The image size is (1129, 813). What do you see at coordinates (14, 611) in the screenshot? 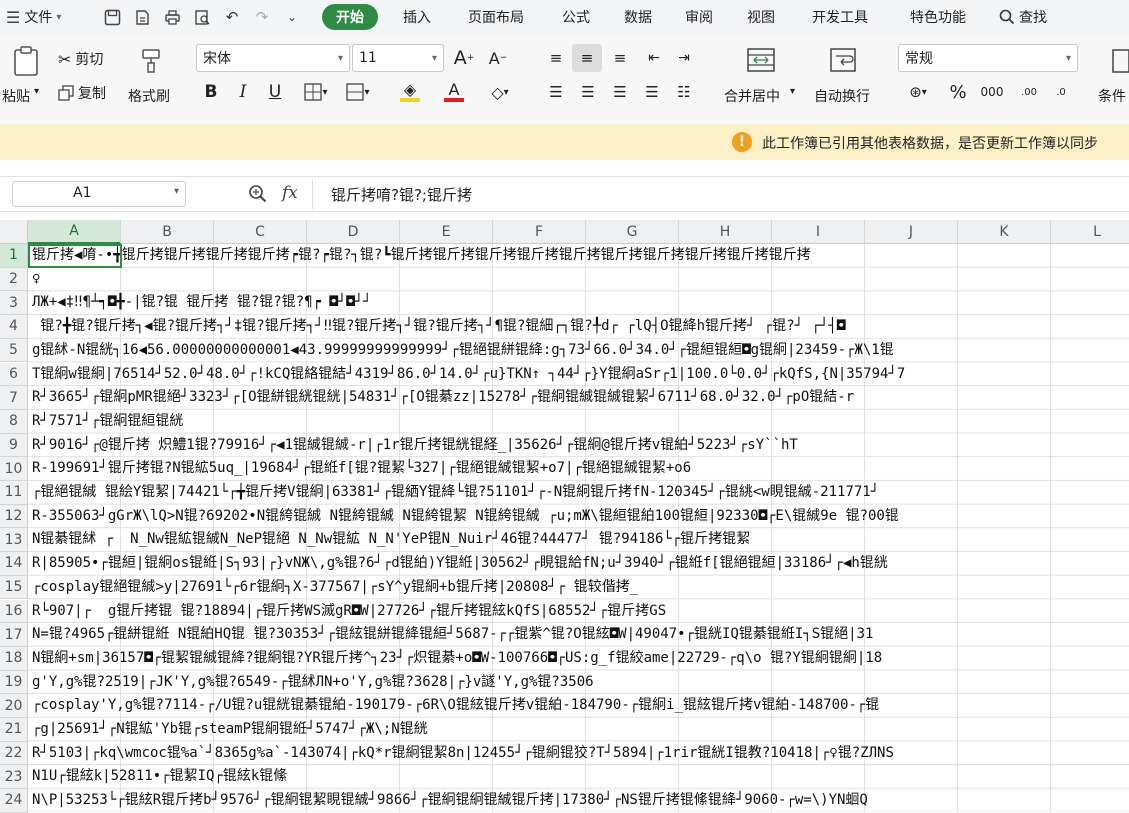
I see `row-header: 16` at bounding box center [14, 611].